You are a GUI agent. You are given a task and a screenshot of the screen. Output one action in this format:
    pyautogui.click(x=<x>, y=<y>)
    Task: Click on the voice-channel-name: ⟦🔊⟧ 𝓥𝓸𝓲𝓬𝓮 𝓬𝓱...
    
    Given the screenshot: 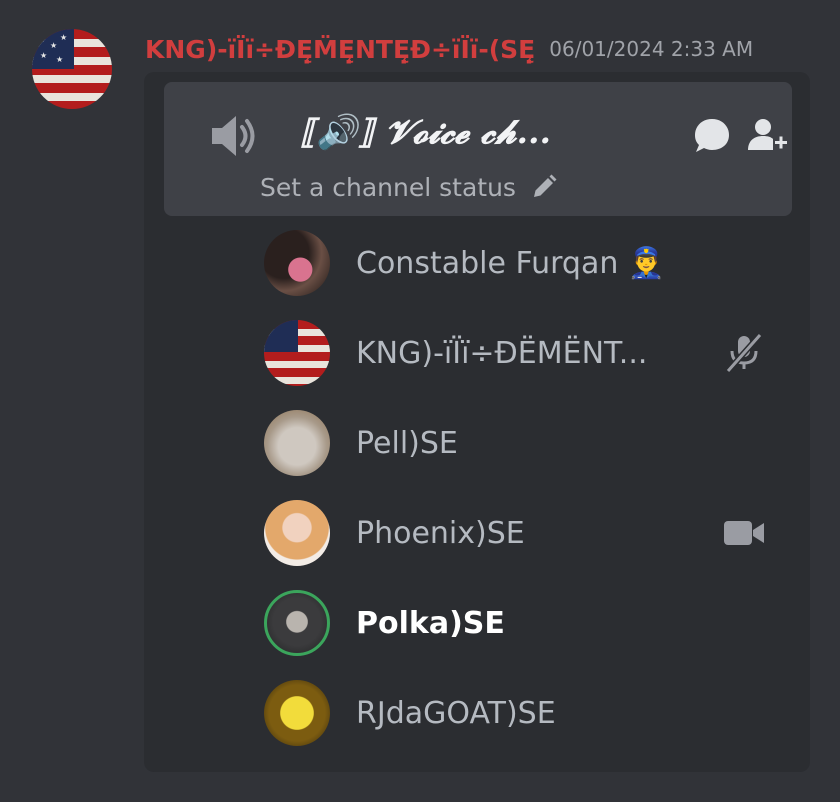 What is the action you would take?
    pyautogui.click(x=490, y=132)
    